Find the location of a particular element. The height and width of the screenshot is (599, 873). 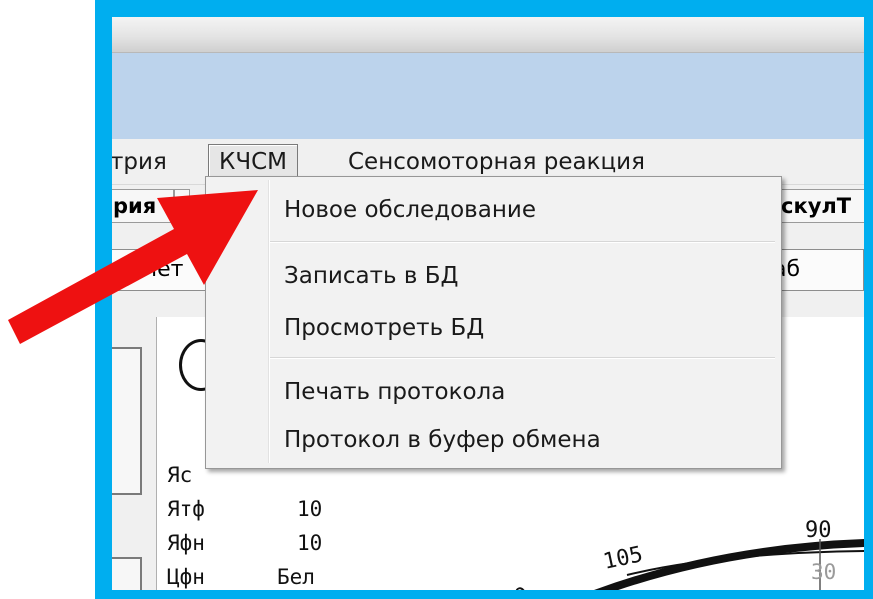

title-bar is located at coordinates (488, 35).